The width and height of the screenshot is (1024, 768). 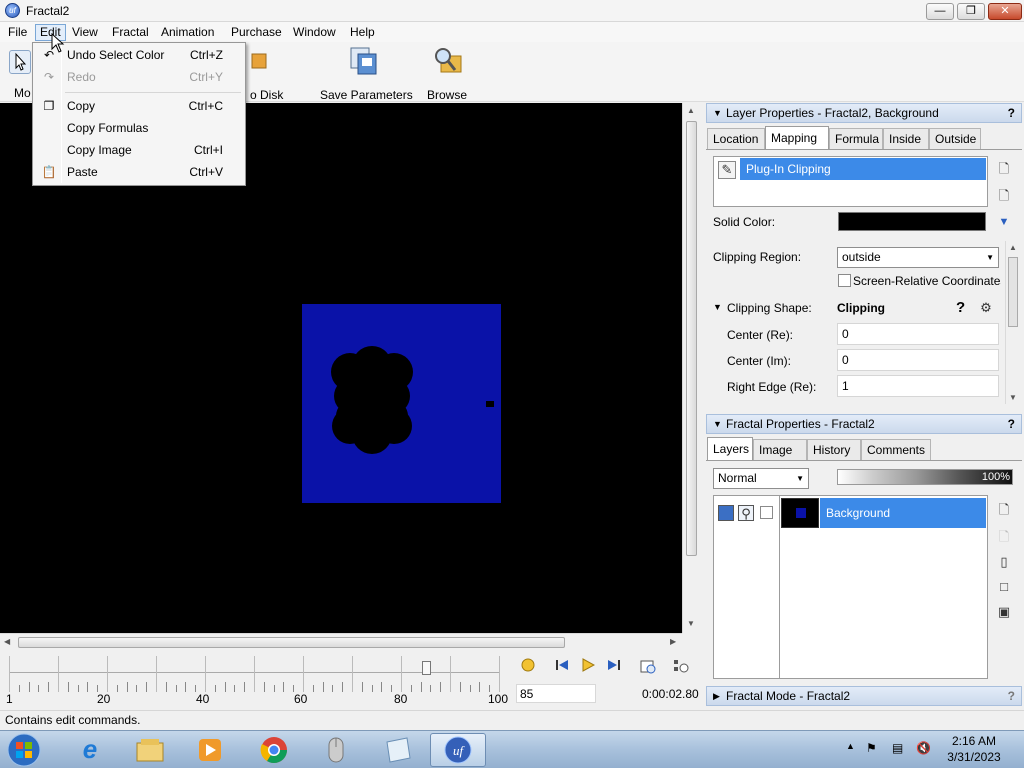 I want to click on solid-color-label: Solid Color:, so click(x=744, y=222).